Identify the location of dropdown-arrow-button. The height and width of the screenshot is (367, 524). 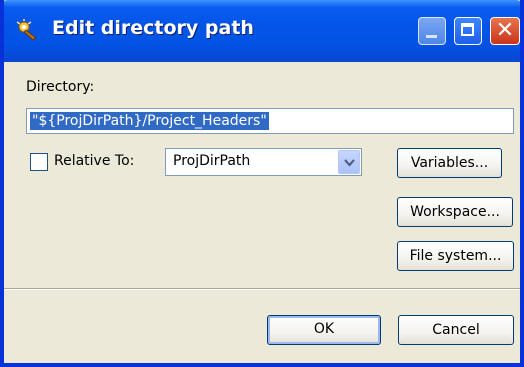
(349, 162).